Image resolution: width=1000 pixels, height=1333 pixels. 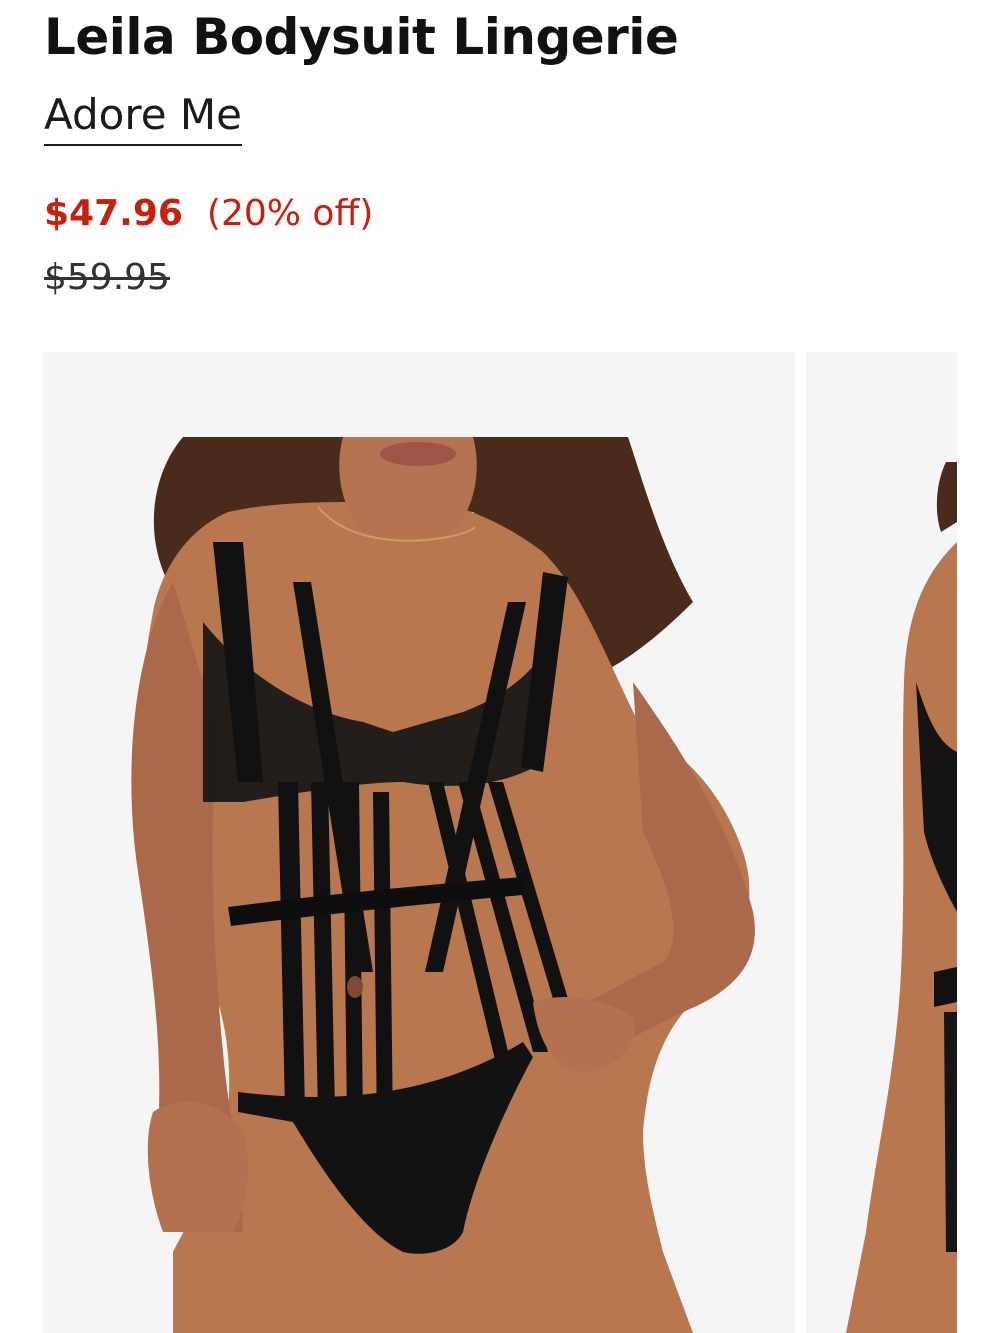 I want to click on model-photo-side, so click(x=901, y=897).